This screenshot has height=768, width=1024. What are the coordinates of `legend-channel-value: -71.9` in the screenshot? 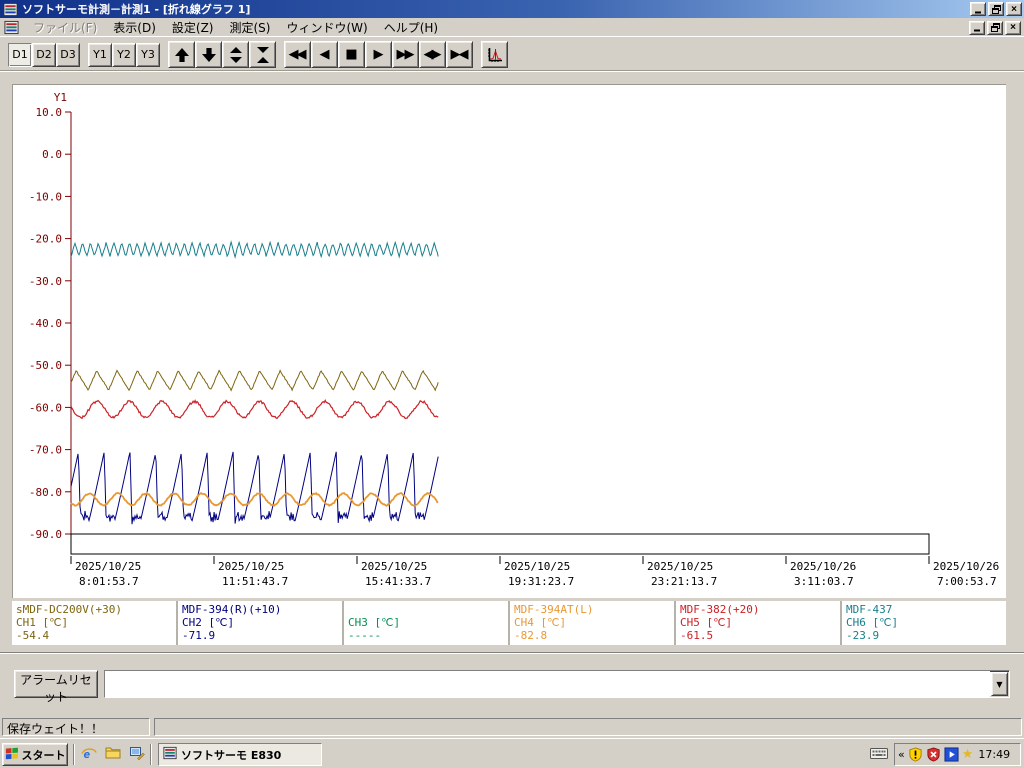 It's located at (199, 635).